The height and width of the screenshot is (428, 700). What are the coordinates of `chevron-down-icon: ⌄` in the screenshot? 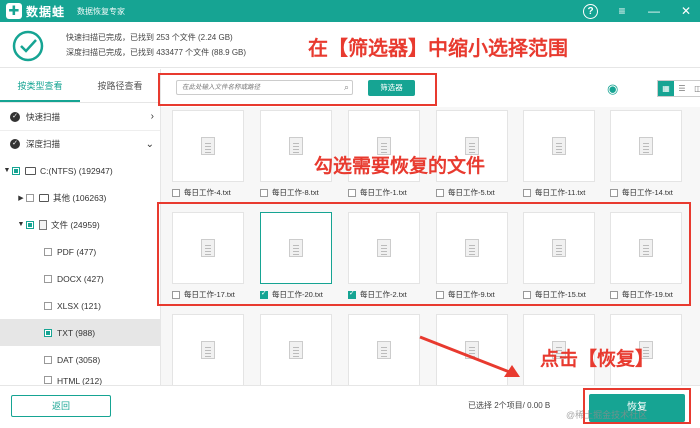 It's located at (149, 144).